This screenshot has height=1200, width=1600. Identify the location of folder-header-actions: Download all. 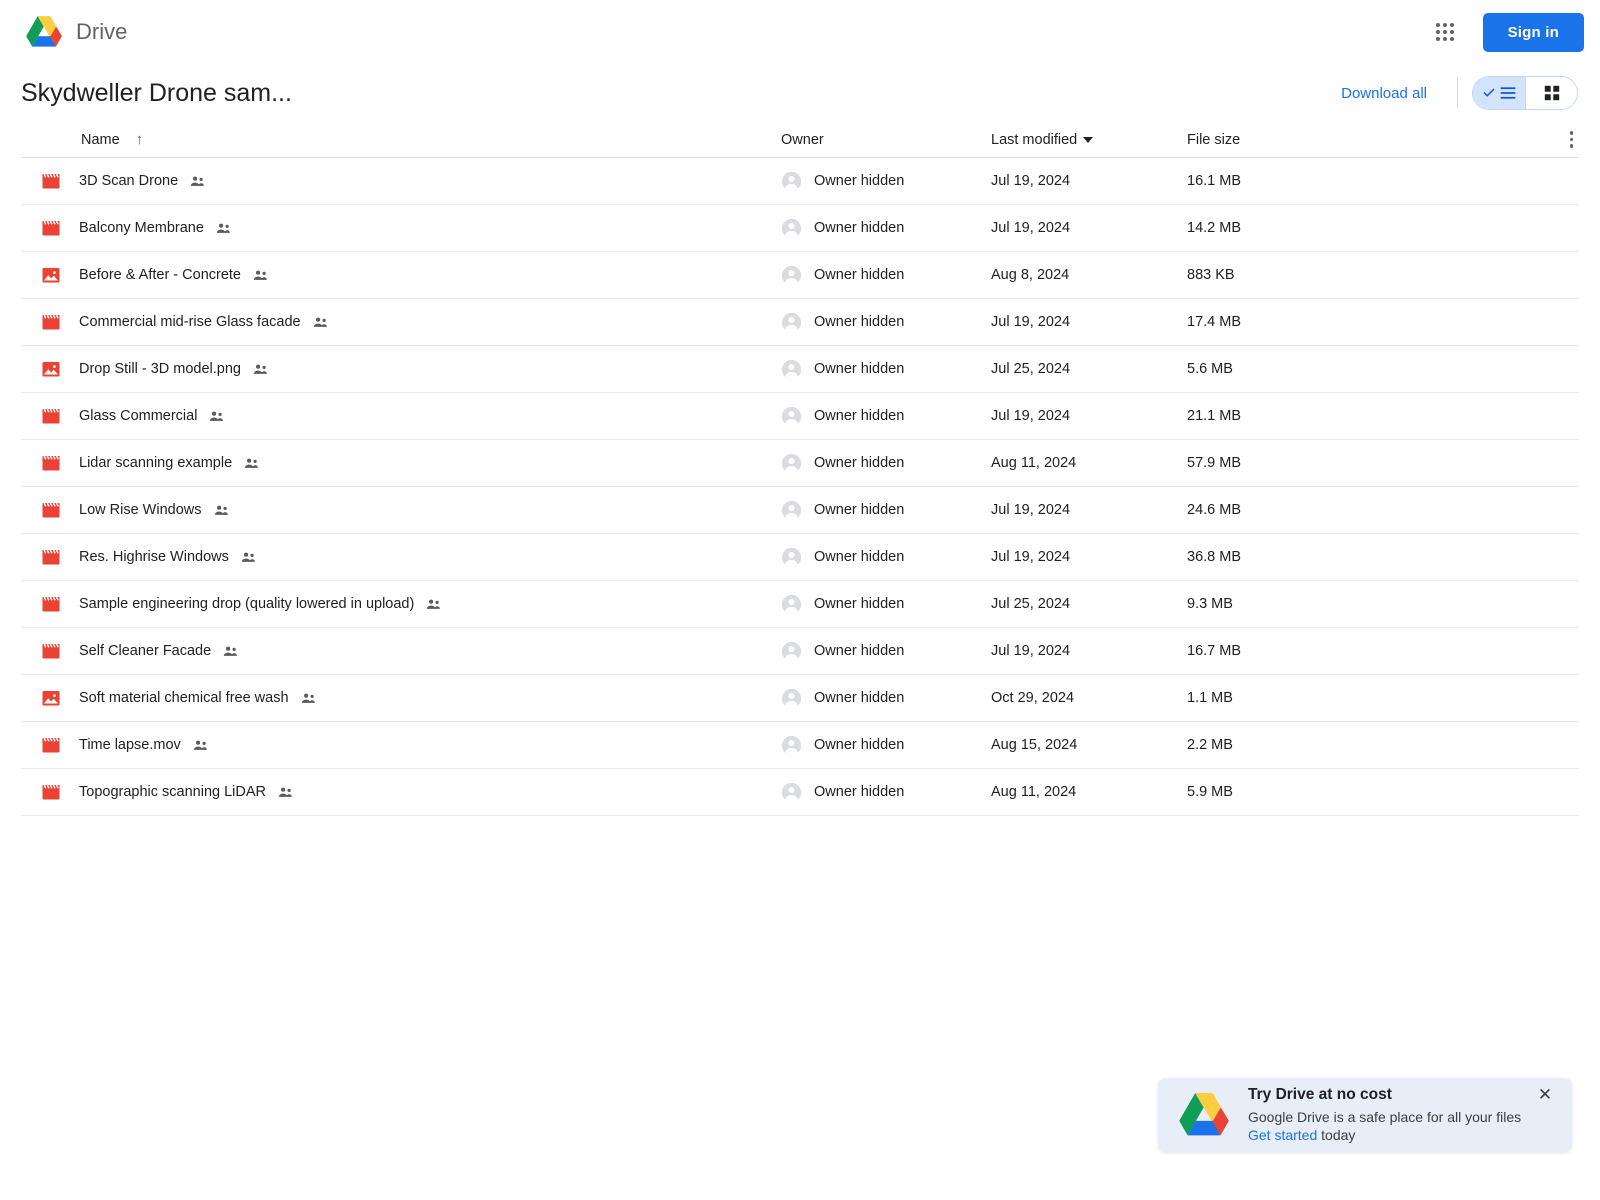
(1452, 93).